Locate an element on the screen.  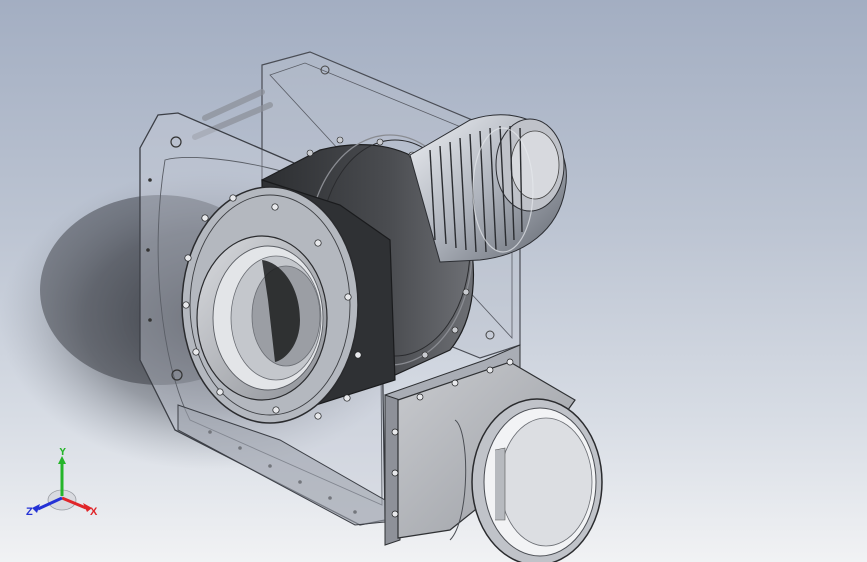
coordinate-triad: Y X Z is located at coordinates (65, 487).